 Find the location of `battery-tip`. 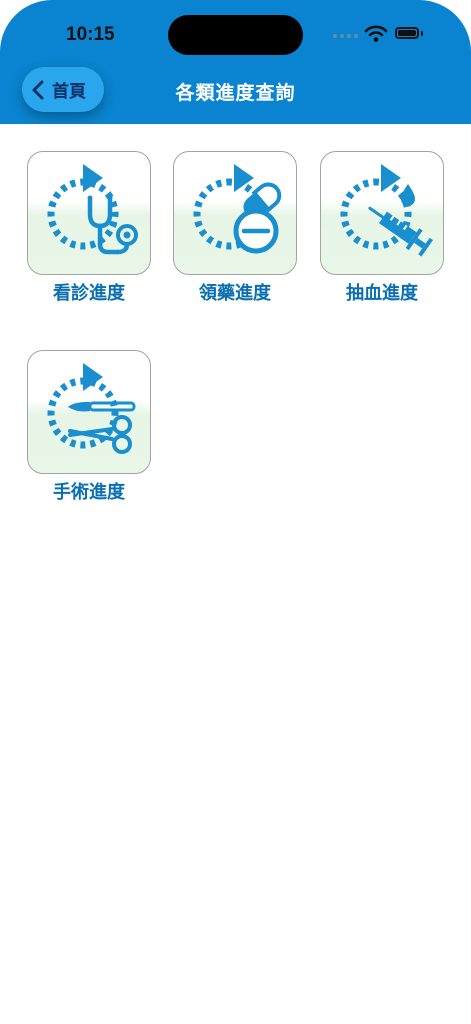

battery-tip is located at coordinates (422, 33).